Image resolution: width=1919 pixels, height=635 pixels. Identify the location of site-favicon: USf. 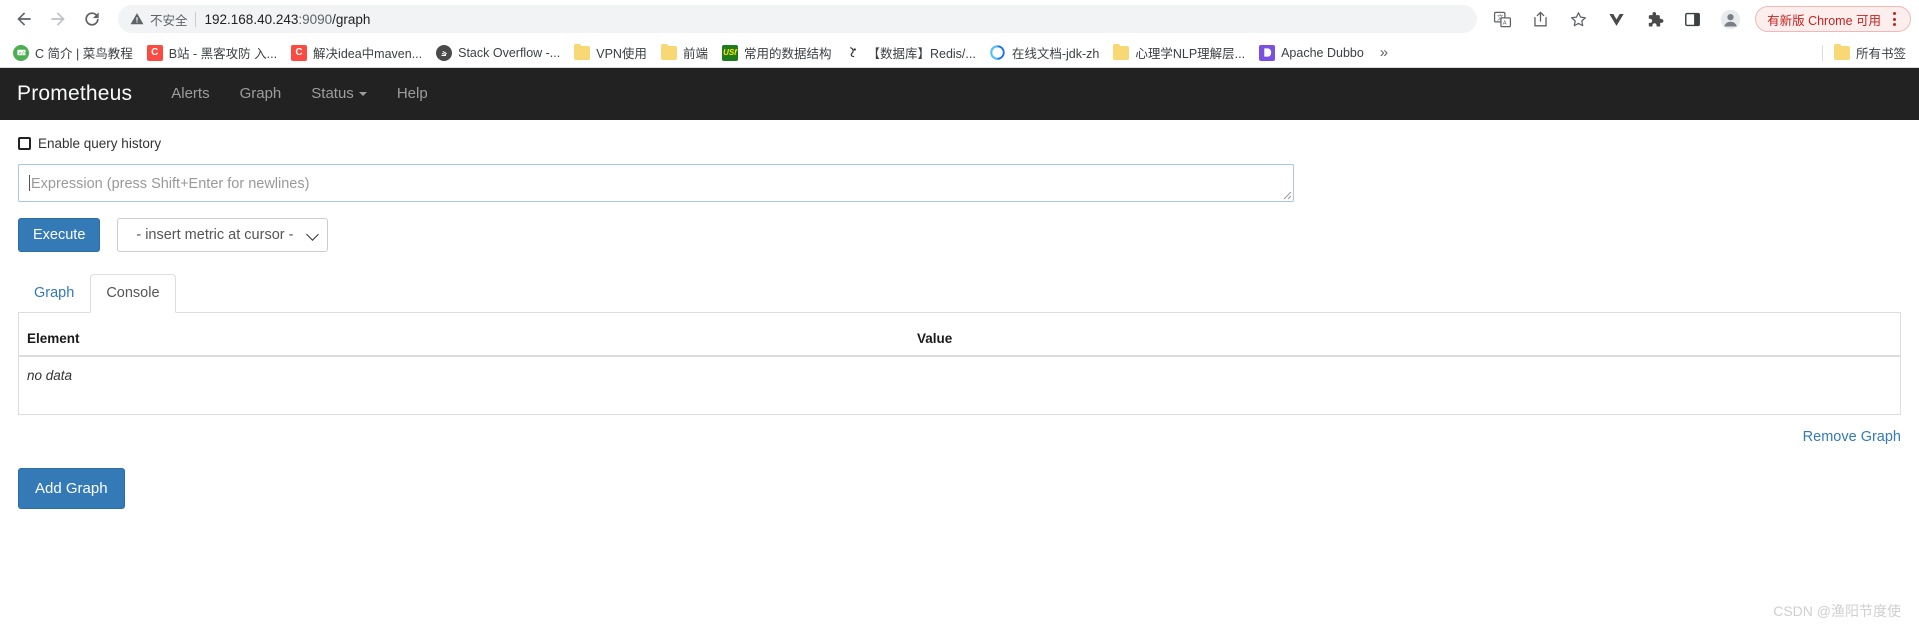
(729, 52).